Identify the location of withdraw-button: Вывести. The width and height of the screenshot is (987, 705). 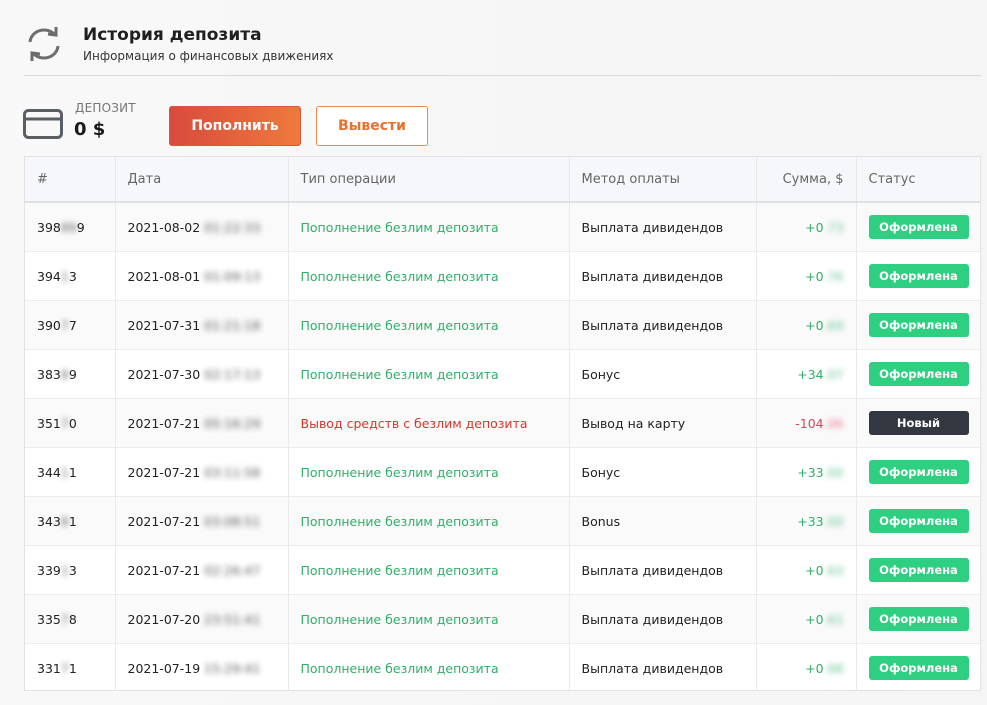
(372, 126).